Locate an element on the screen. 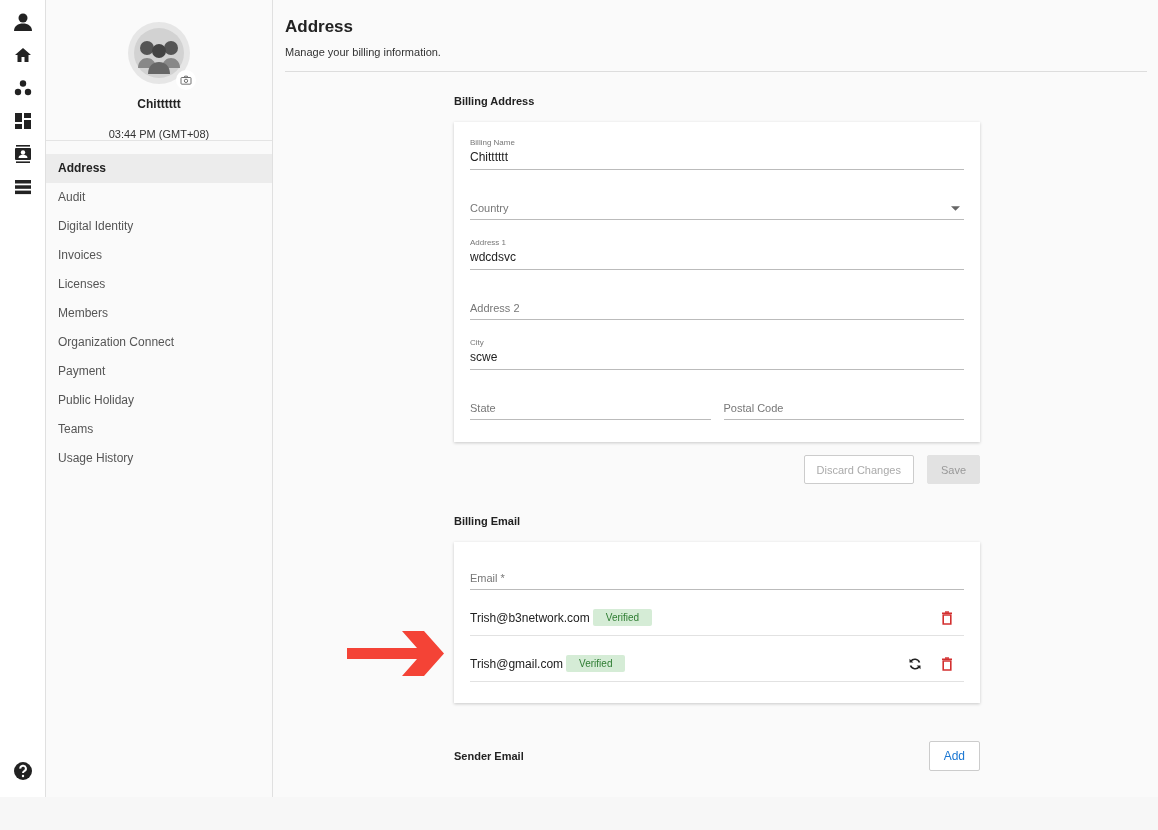  sidebar-item: Licenses is located at coordinates (159, 284).